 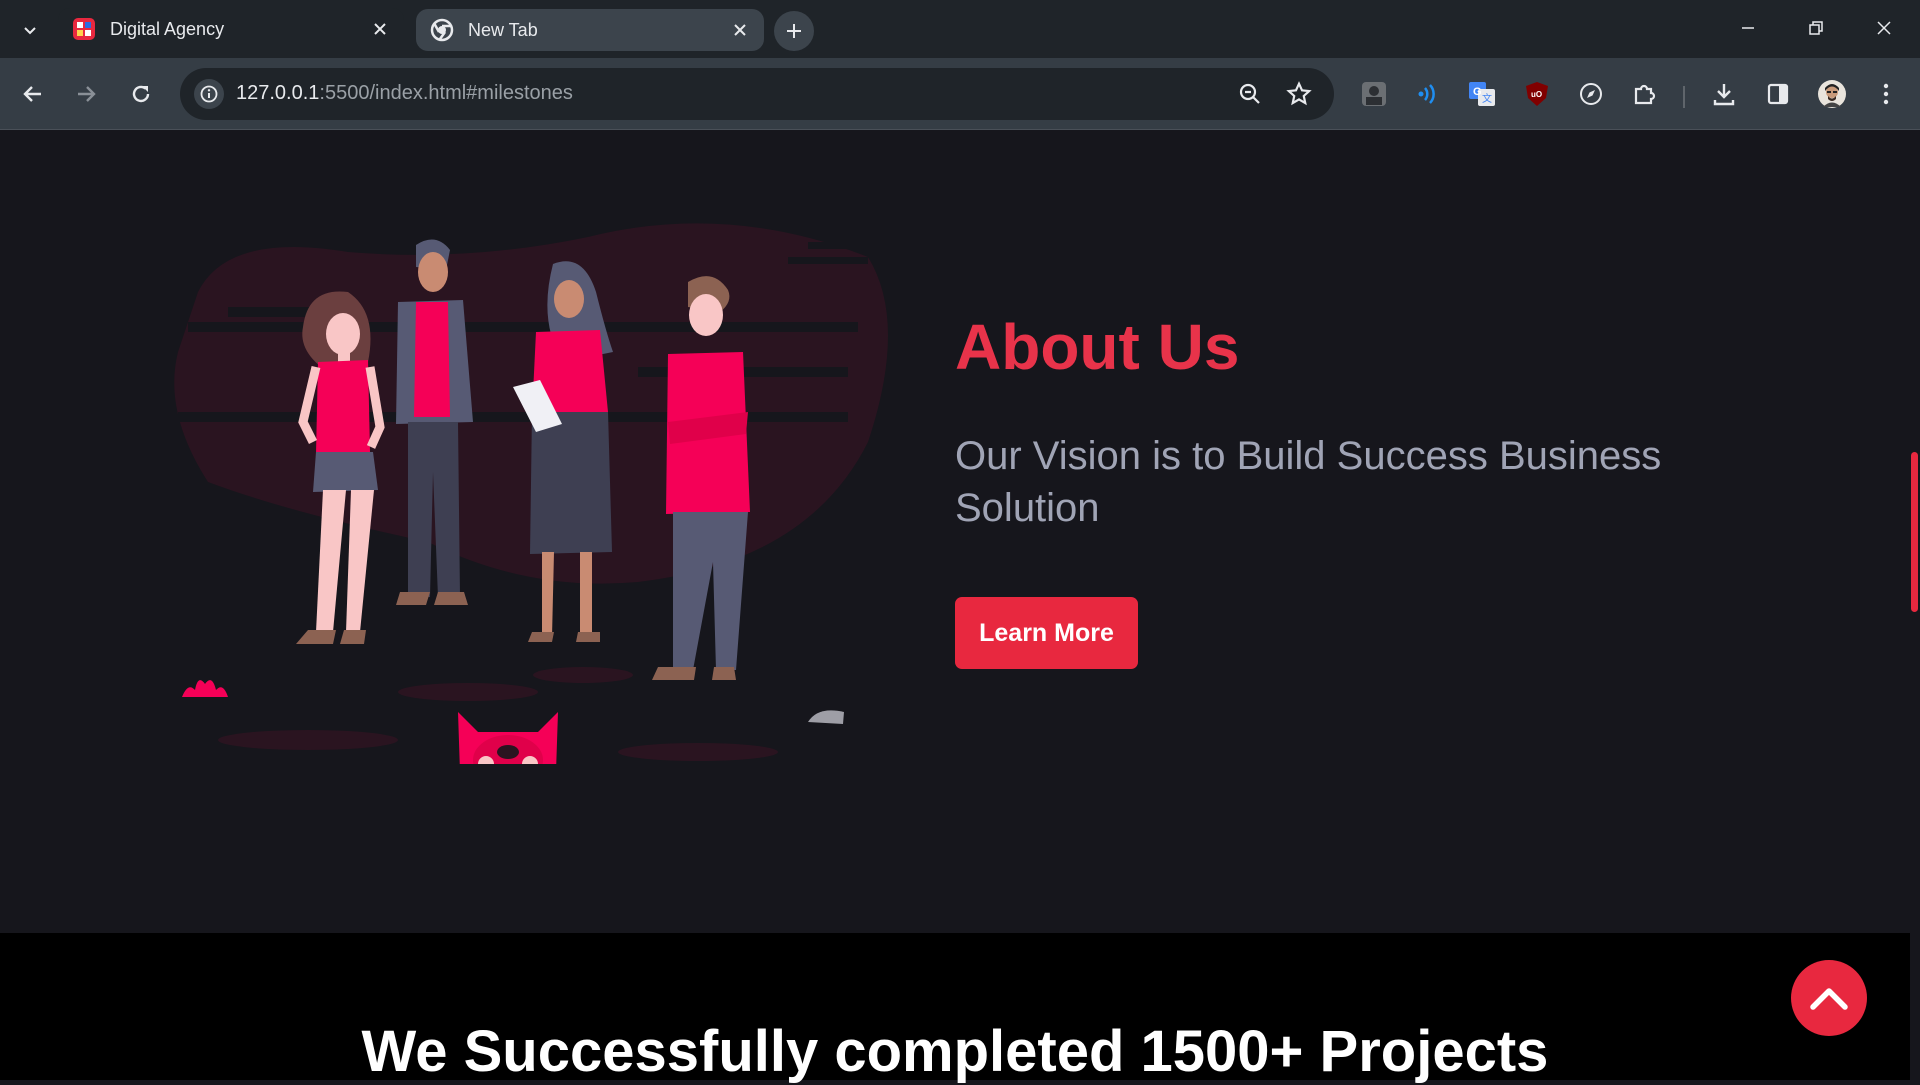 What do you see at coordinates (590, 30) in the screenshot?
I see `tab-new-tab: New Tab` at bounding box center [590, 30].